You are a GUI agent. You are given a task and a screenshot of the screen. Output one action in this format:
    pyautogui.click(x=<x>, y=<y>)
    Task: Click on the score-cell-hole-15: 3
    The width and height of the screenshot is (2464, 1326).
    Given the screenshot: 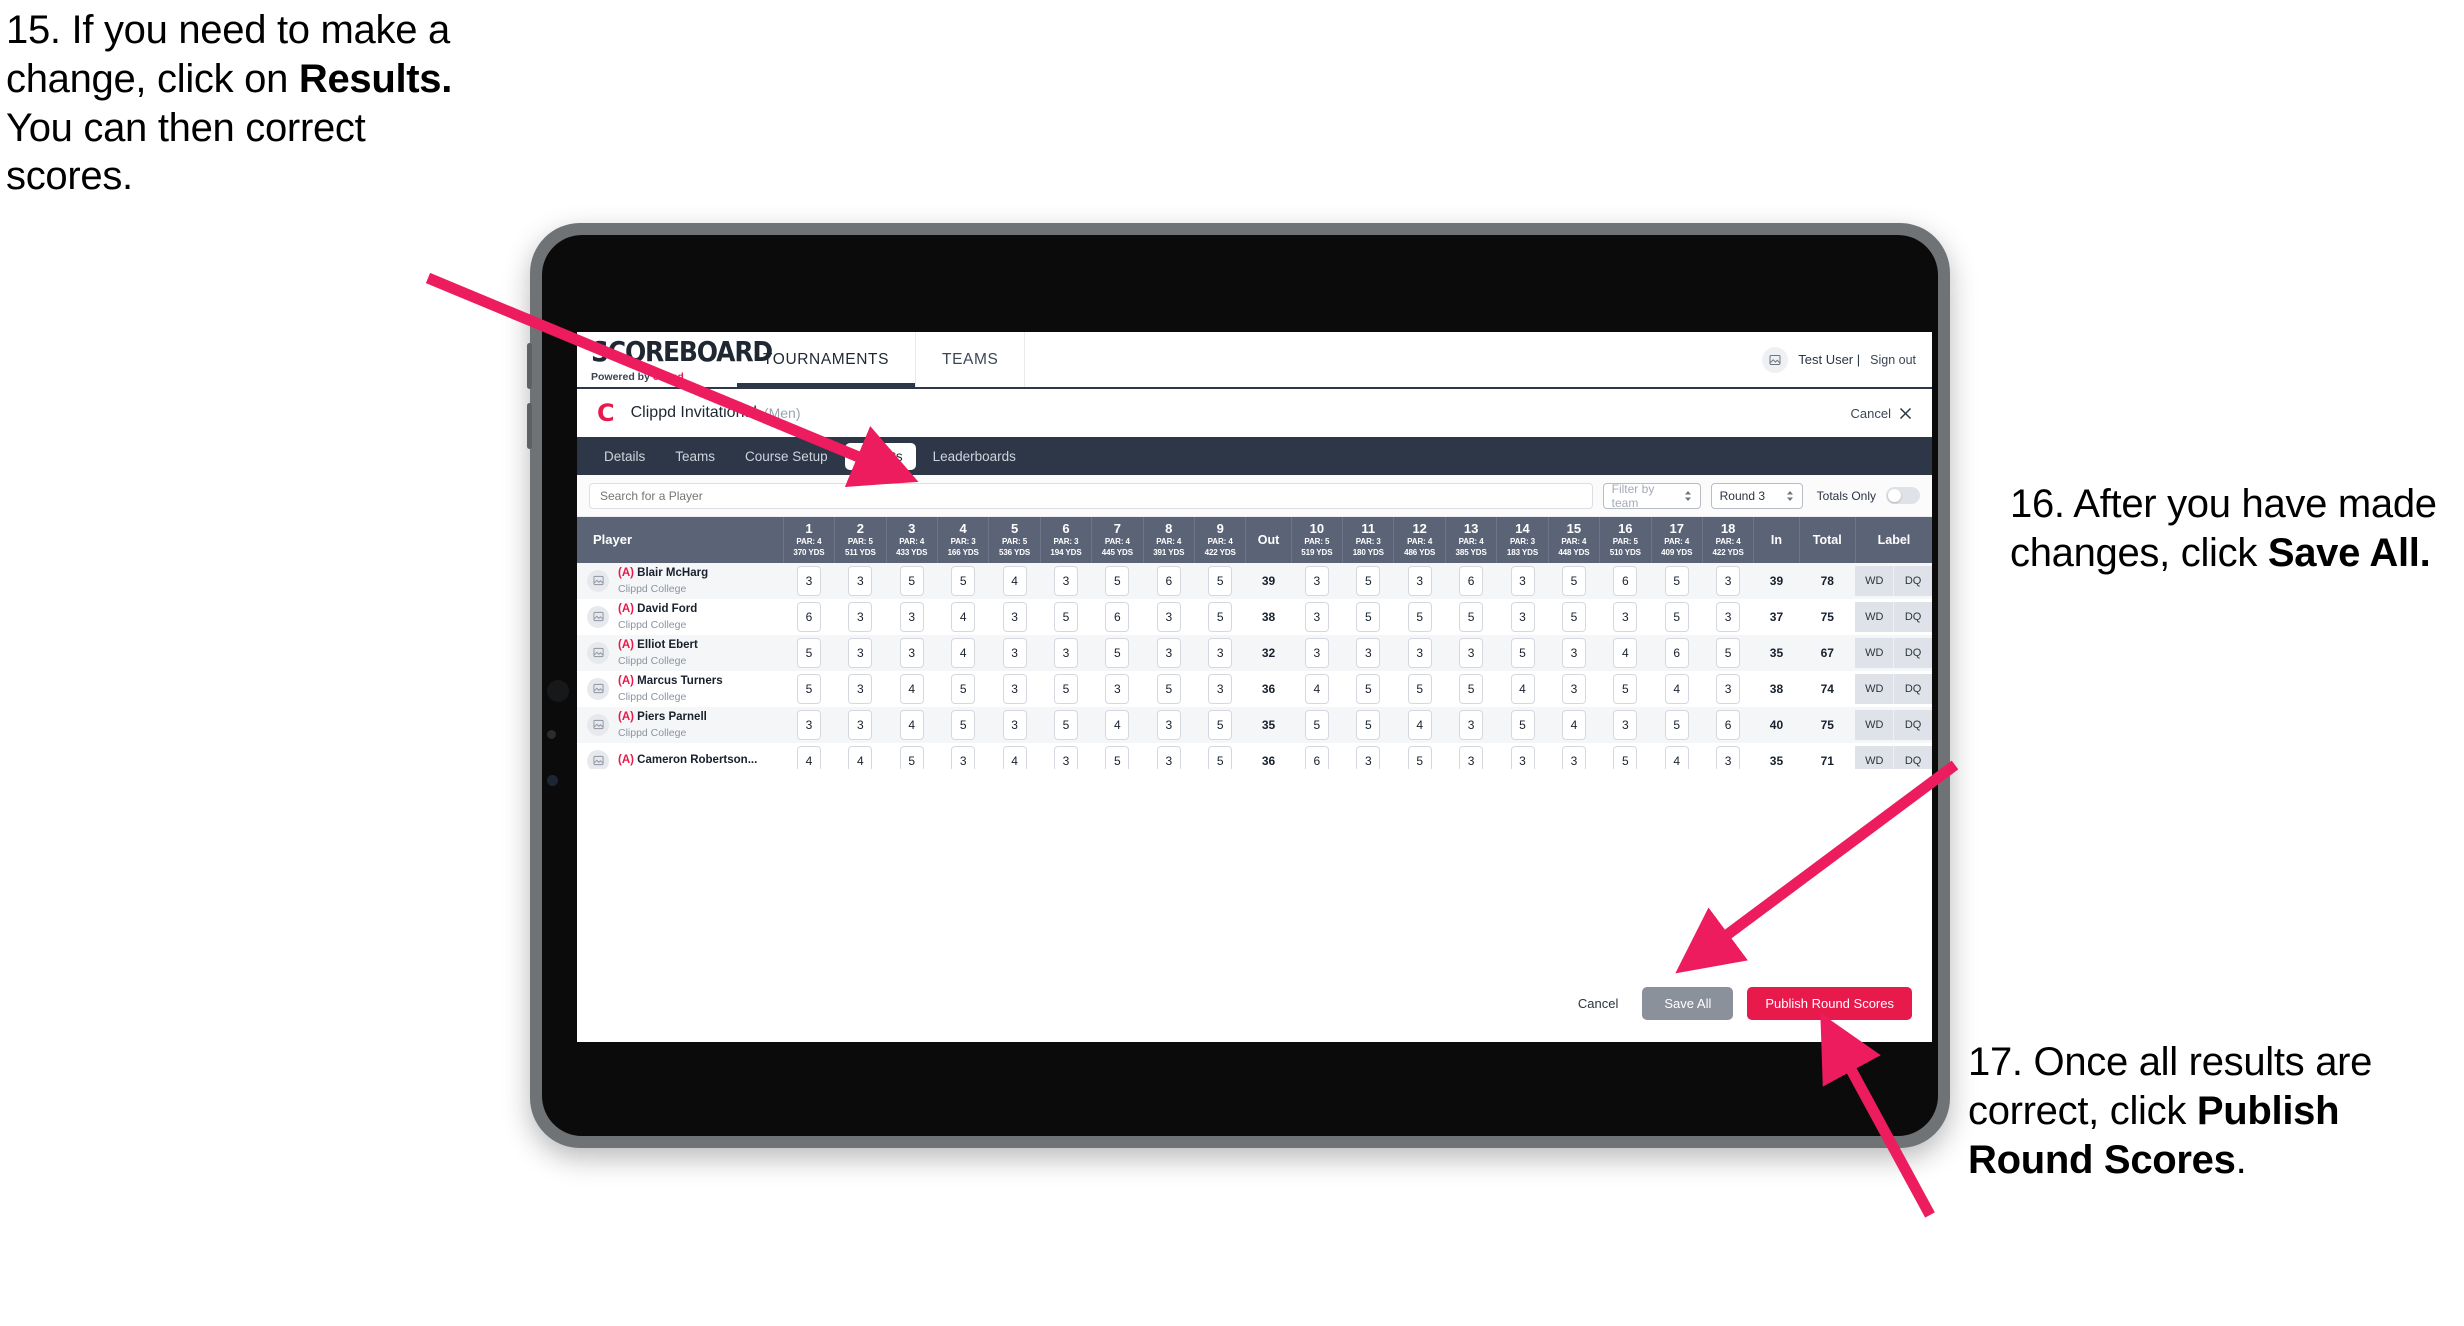 What is the action you would take?
    pyautogui.click(x=1573, y=689)
    